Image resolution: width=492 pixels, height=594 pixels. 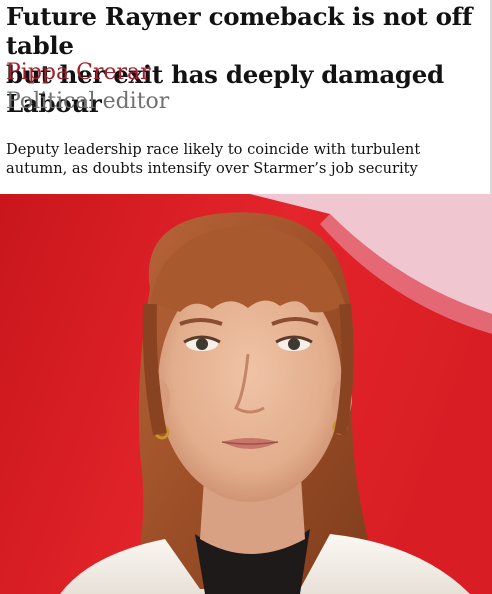 I want to click on headline-line-1: Future Rayner comeback is not off table, so click(x=239, y=31).